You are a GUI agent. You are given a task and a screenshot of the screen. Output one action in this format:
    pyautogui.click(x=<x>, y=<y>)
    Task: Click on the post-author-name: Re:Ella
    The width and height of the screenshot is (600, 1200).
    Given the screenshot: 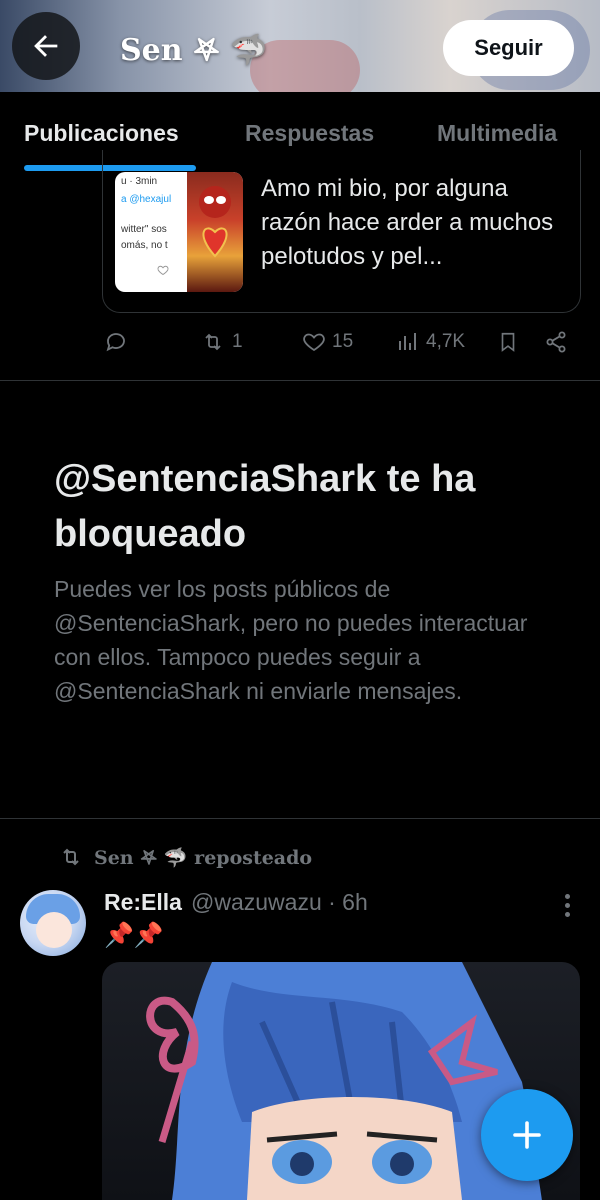 What is the action you would take?
    pyautogui.click(x=143, y=902)
    